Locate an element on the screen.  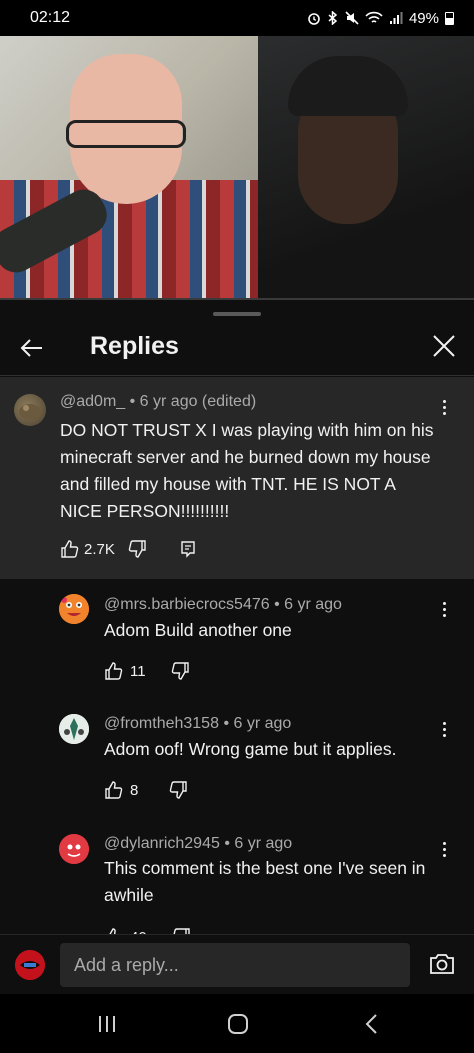
close-icon is located at coordinates (444, 346).